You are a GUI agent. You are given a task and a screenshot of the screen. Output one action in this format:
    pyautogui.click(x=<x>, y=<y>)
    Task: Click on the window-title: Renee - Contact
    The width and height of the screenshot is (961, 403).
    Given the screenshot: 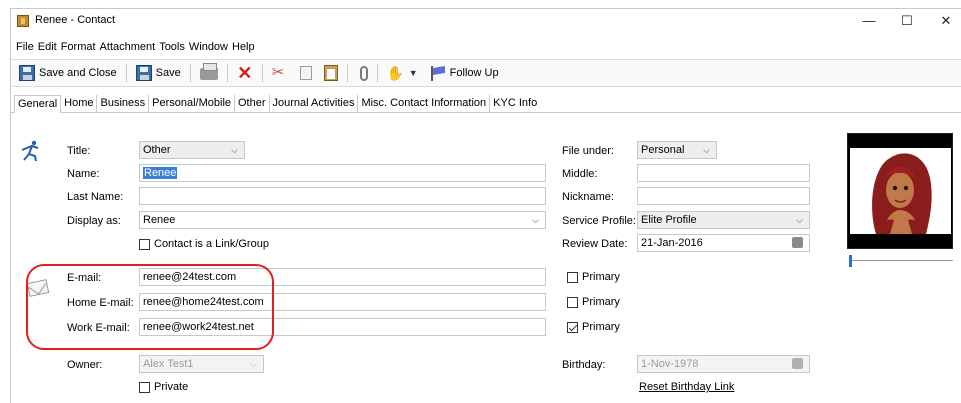 What is the action you would take?
    pyautogui.click(x=75, y=20)
    